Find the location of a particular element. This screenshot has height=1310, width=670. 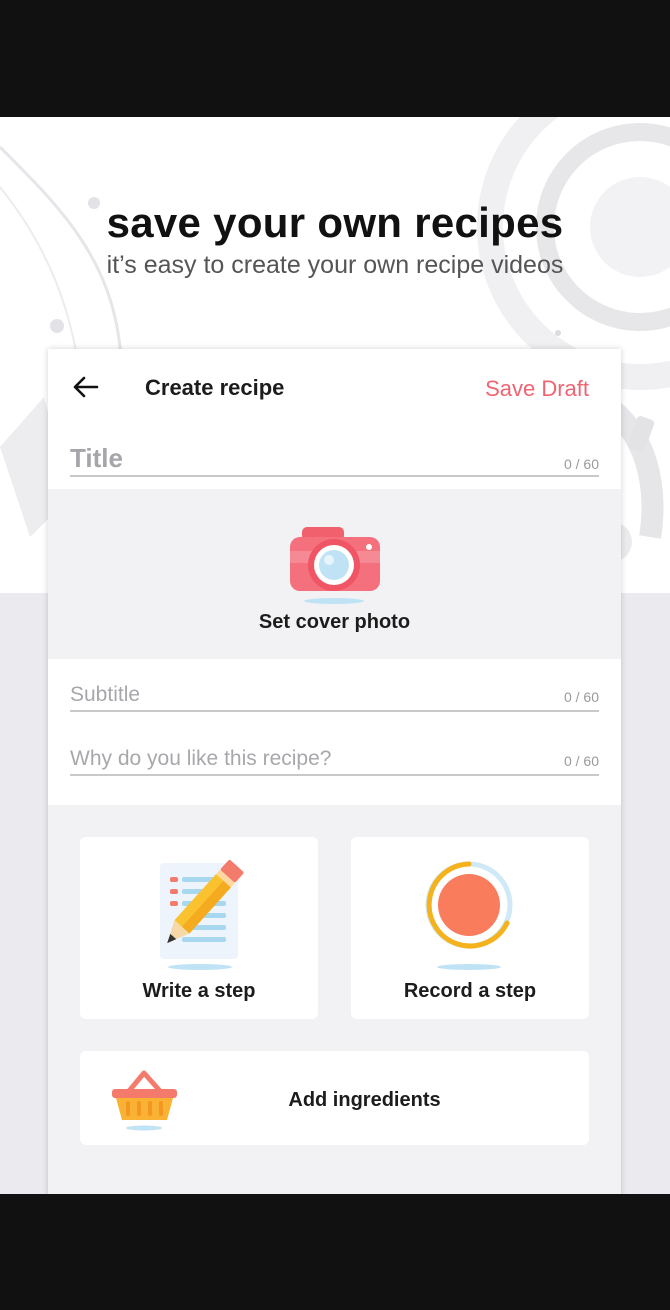

why-like-input is located at coordinates (300, 758).